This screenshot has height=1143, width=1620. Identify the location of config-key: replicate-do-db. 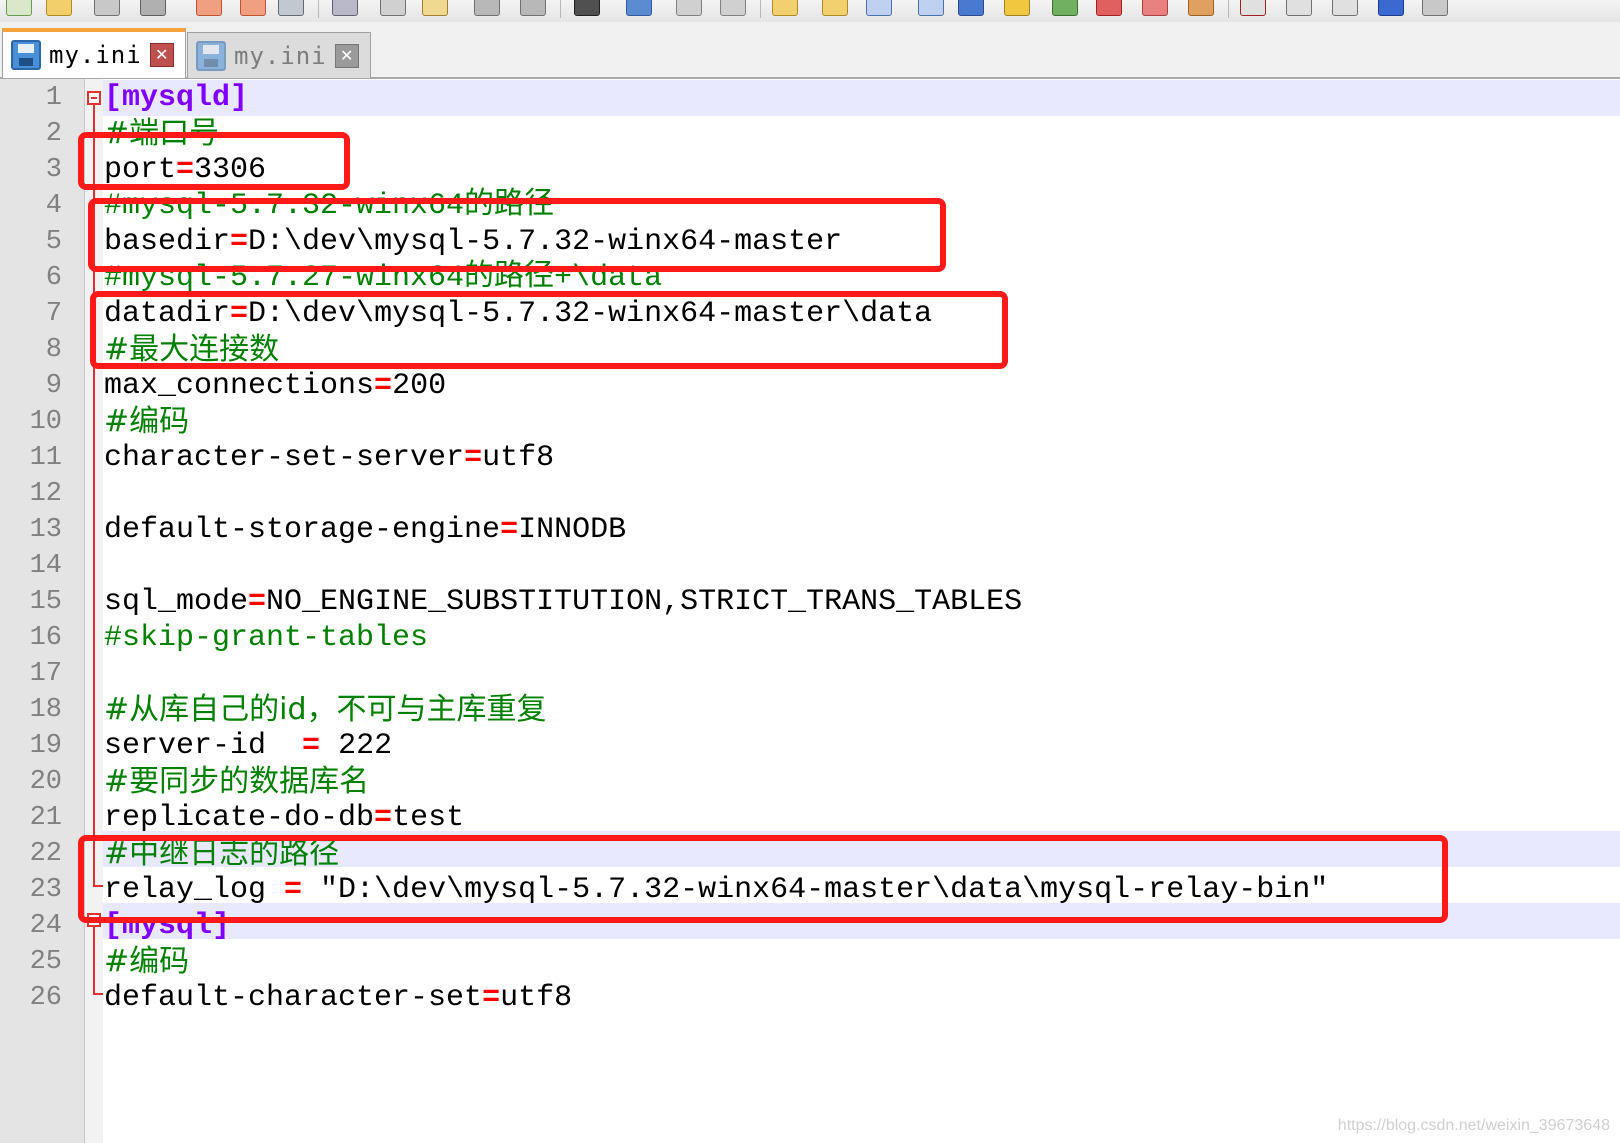
(239, 818).